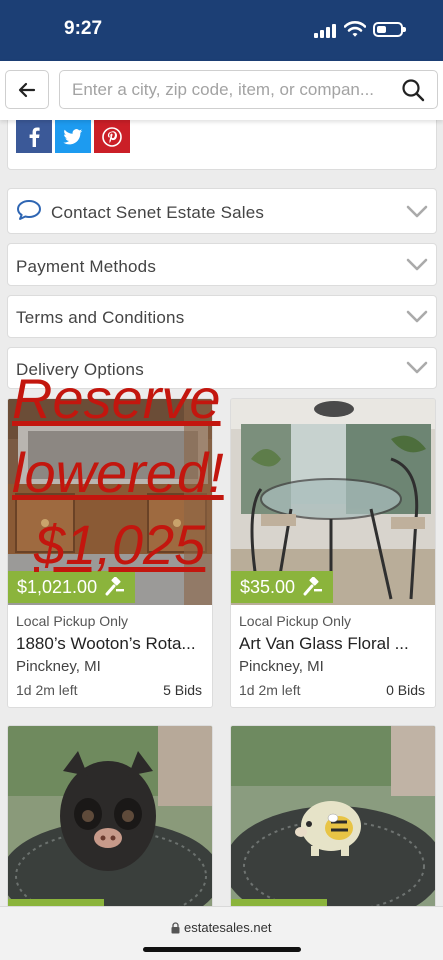 This screenshot has width=443, height=960. I want to click on battery-icon, so click(389, 29).